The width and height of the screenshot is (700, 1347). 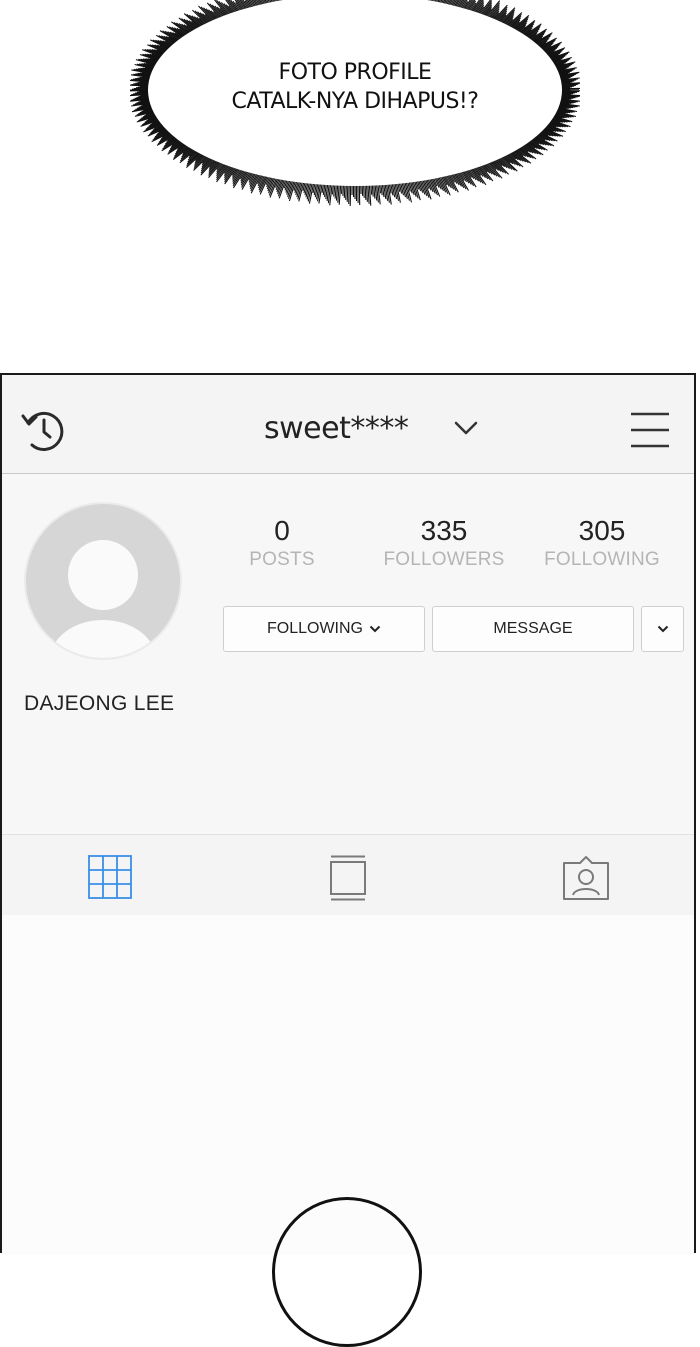 I want to click on speech-bubble: FOTO PROFILE CATALK-NYA DIHAPUS!?, so click(x=355, y=110).